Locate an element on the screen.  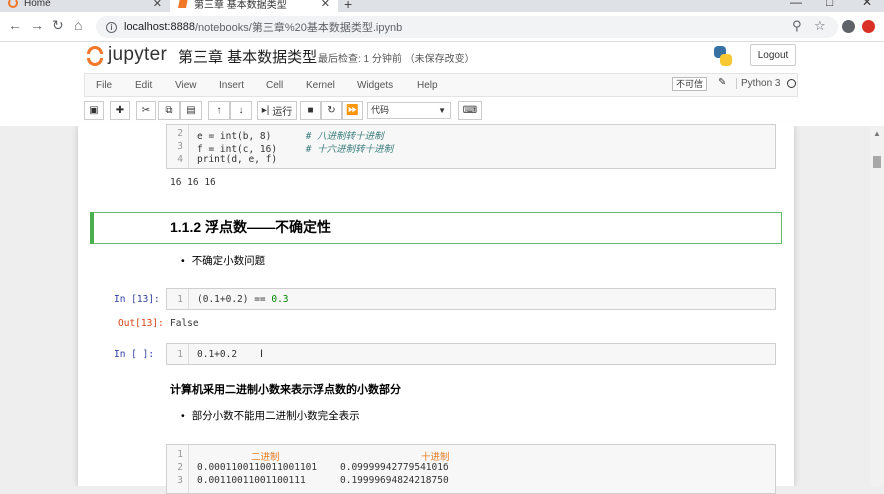
run-button: ▸| 运行 is located at coordinates (277, 110).